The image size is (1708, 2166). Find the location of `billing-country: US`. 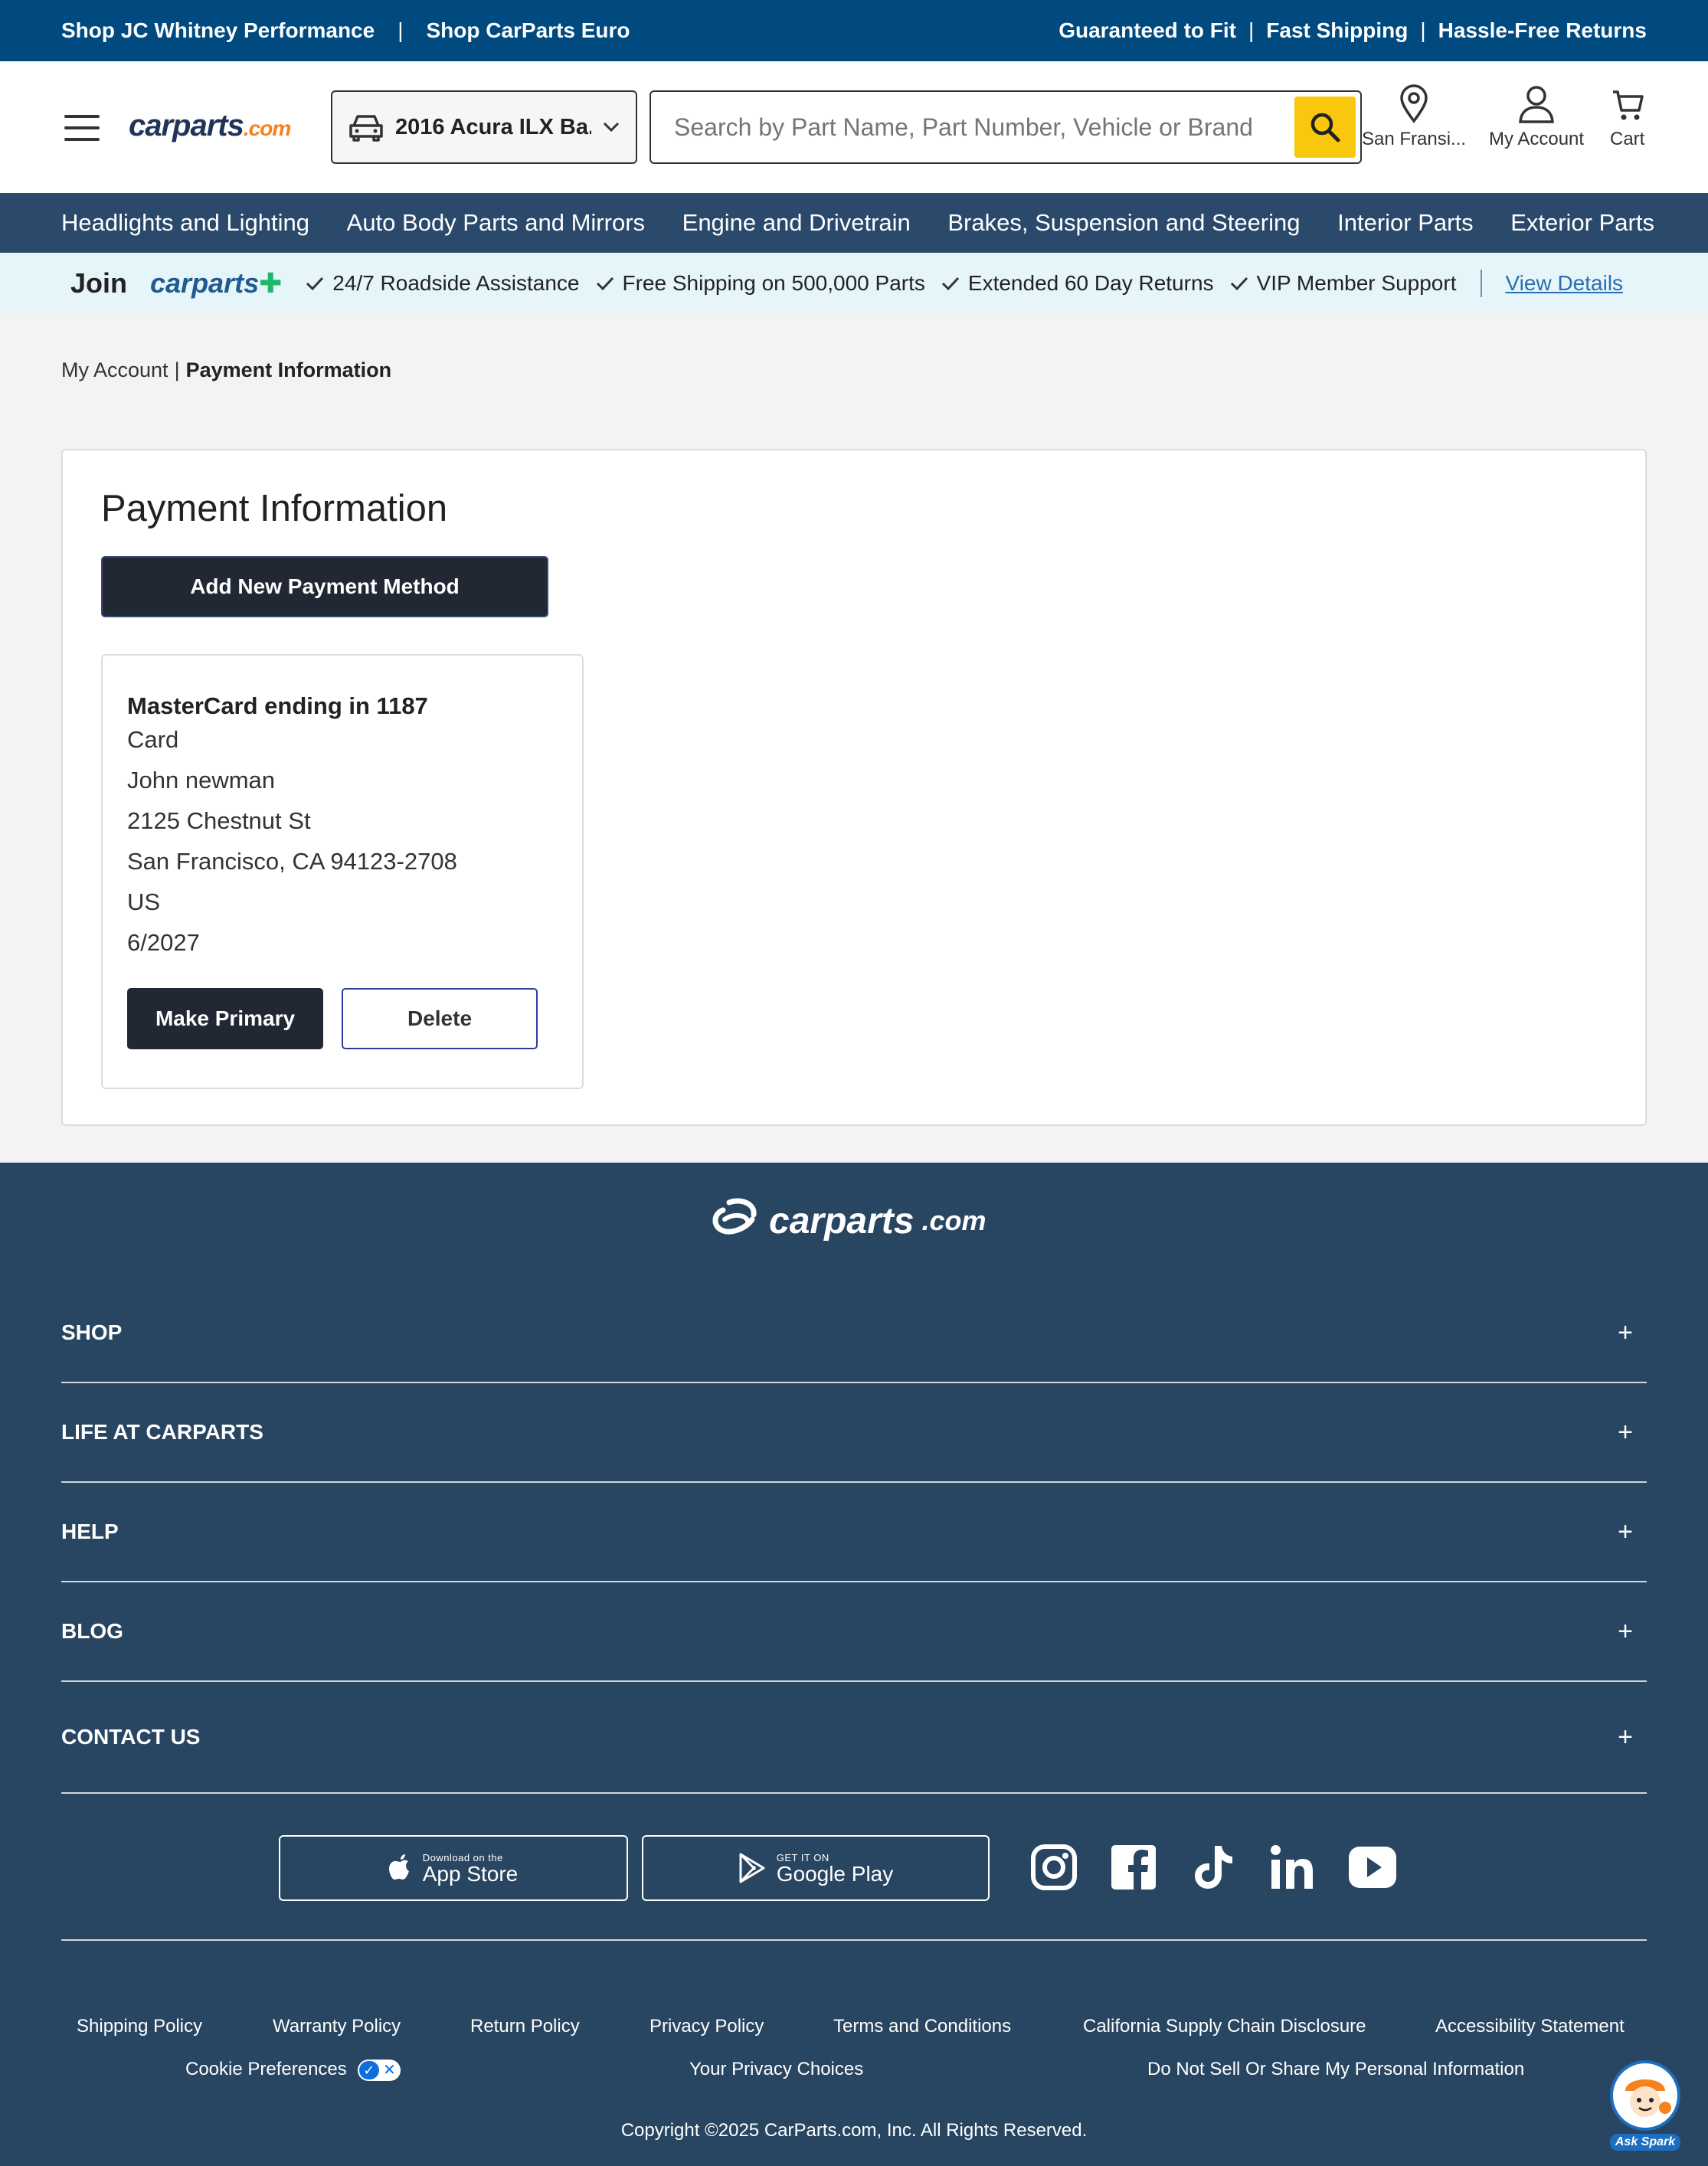

billing-country: US is located at coordinates (144, 901).